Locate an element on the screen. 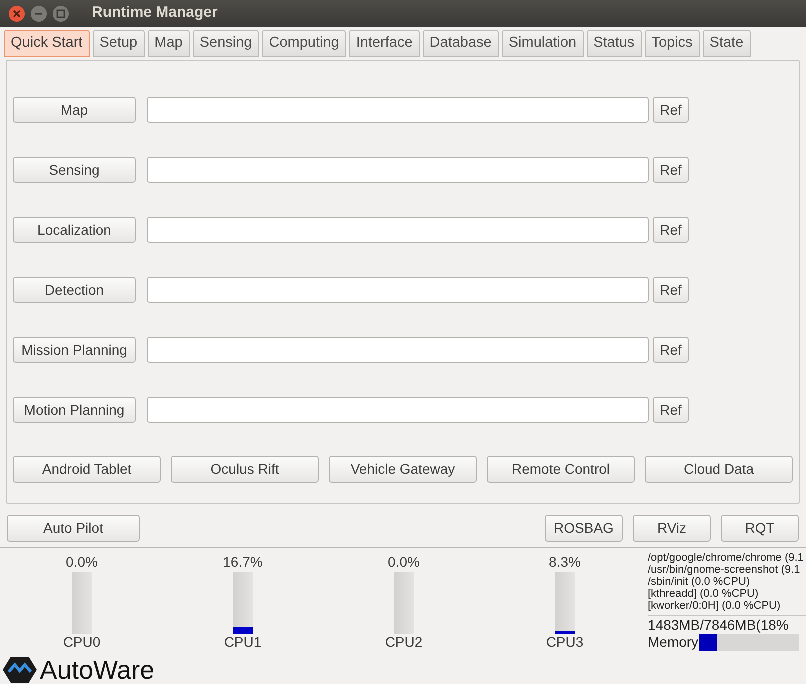 Image resolution: width=806 pixels, height=684 pixels. tab: Computing is located at coordinates (304, 43).